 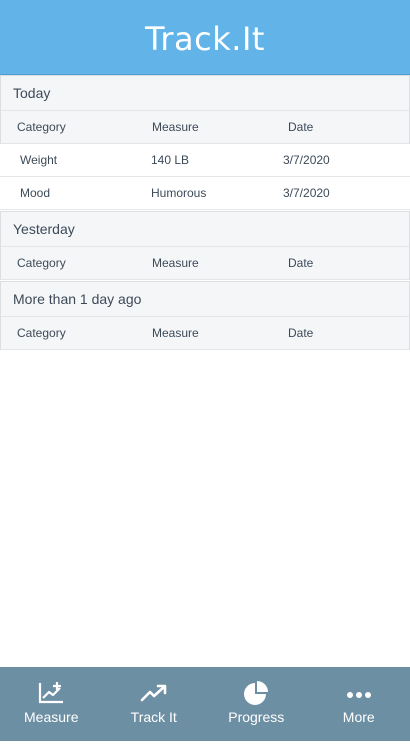 I want to click on tab-label: Progress, so click(x=256, y=717).